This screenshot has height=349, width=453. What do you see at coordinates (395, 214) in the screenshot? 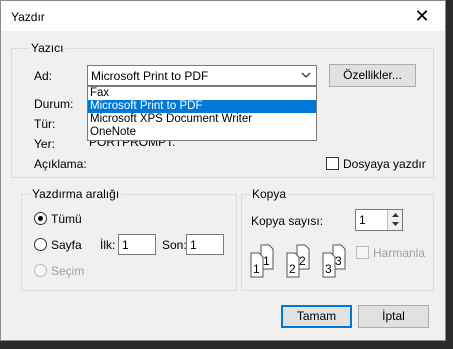
I see `spin-up-icon` at bounding box center [395, 214].